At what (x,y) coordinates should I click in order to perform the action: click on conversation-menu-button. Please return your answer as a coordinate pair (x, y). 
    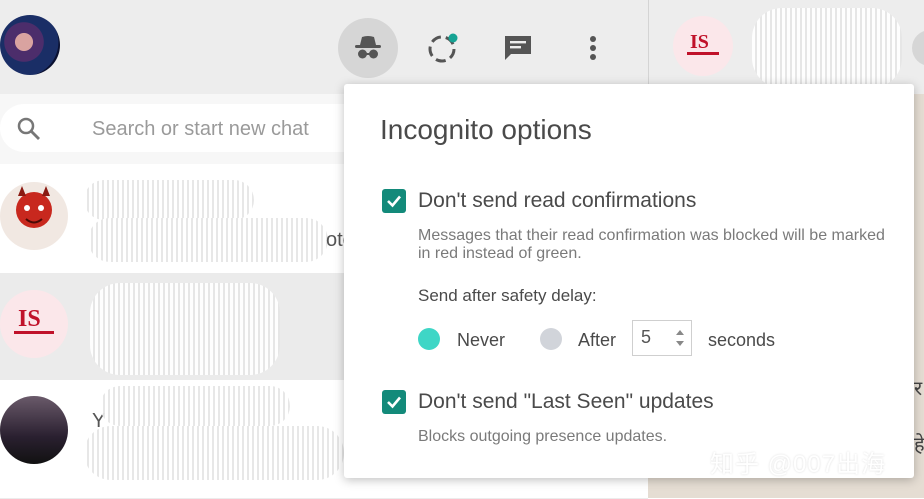
    Looking at the image, I should click on (912, 48).